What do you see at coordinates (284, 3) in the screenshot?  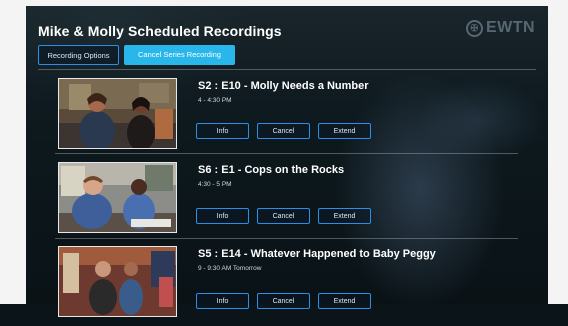 I see `screen-frame-top` at bounding box center [284, 3].